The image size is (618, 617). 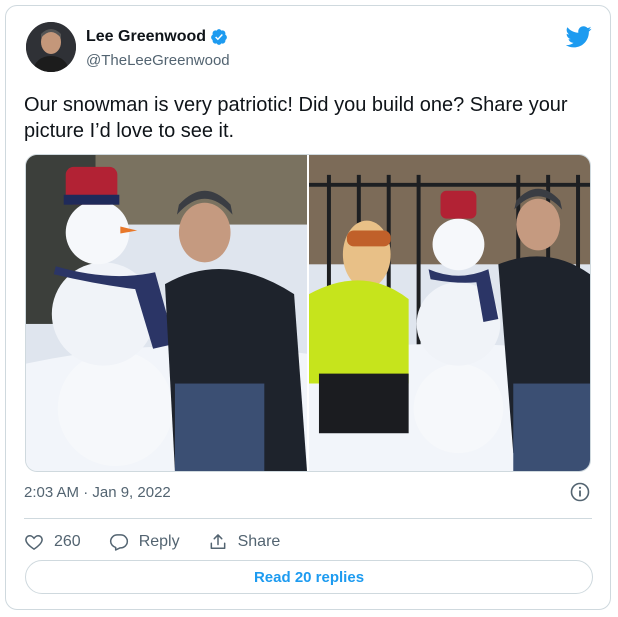 What do you see at coordinates (34, 542) in the screenshot?
I see `heart-icon` at bounding box center [34, 542].